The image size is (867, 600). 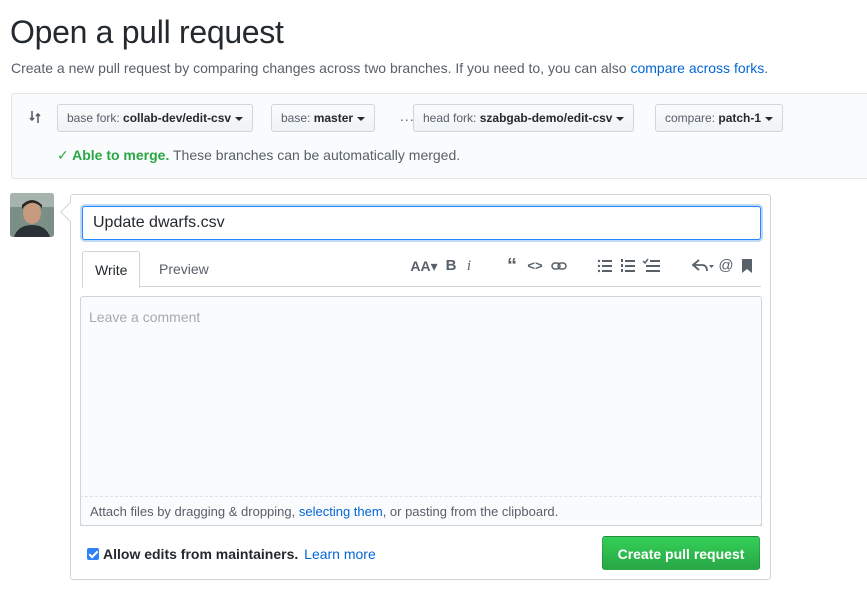 I want to click on head-fork-value: szabgab-demo/edit-csv, so click(x=546, y=118).